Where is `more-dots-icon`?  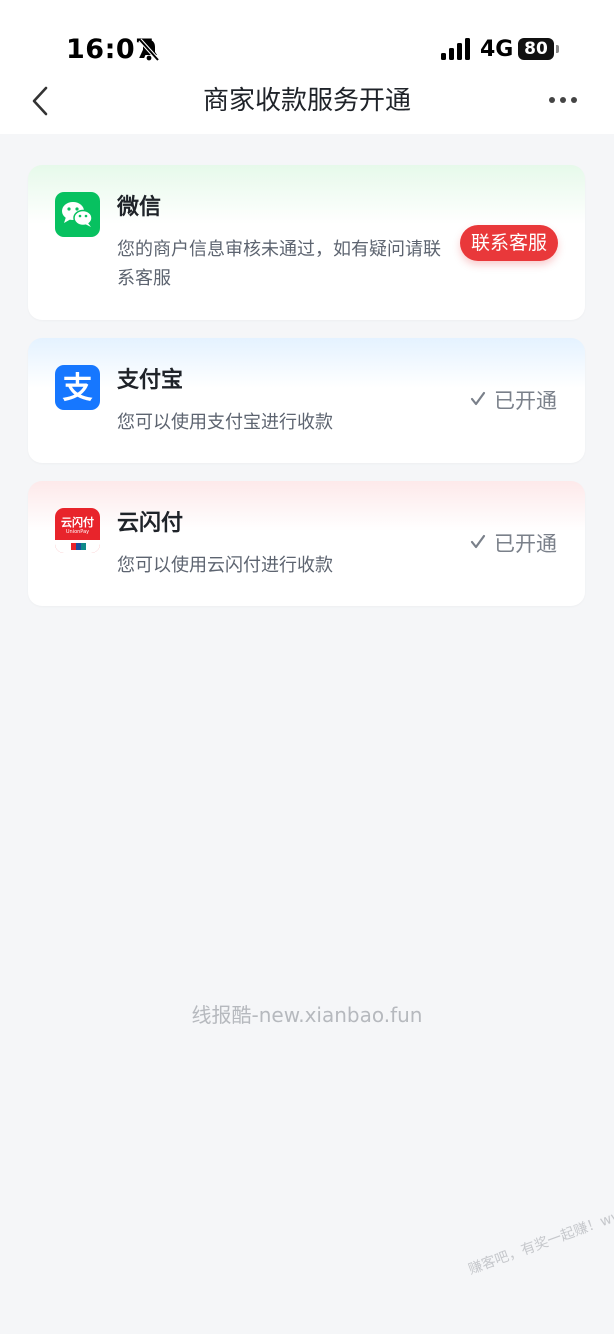 more-dots-icon is located at coordinates (563, 100).